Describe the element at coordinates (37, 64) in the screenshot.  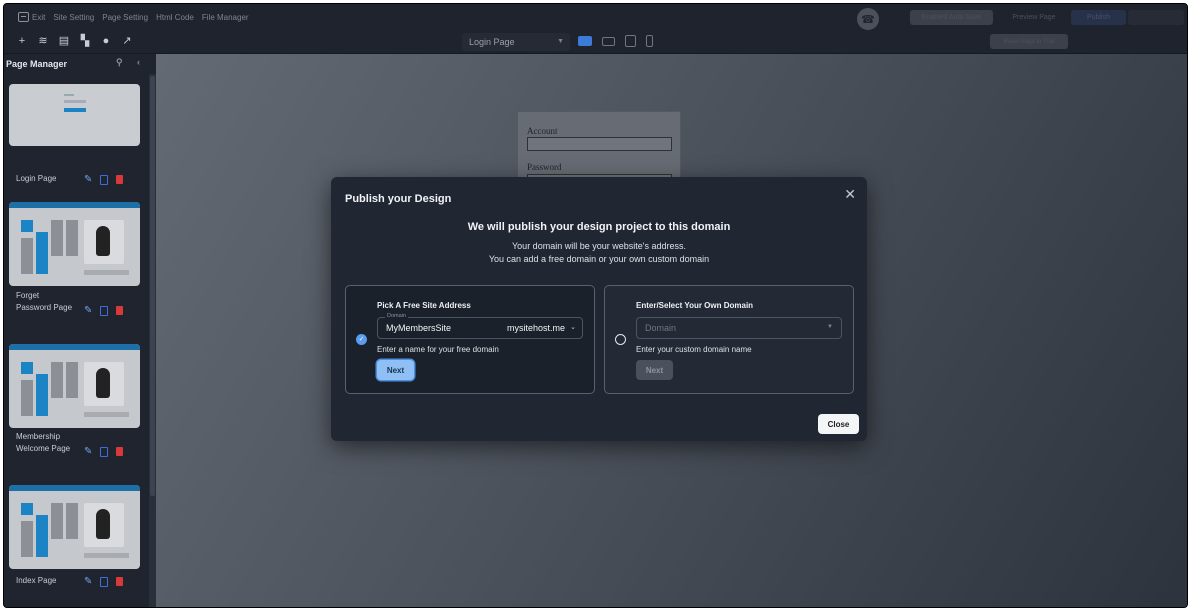
I see `sidebar-title: Page Manager` at that location.